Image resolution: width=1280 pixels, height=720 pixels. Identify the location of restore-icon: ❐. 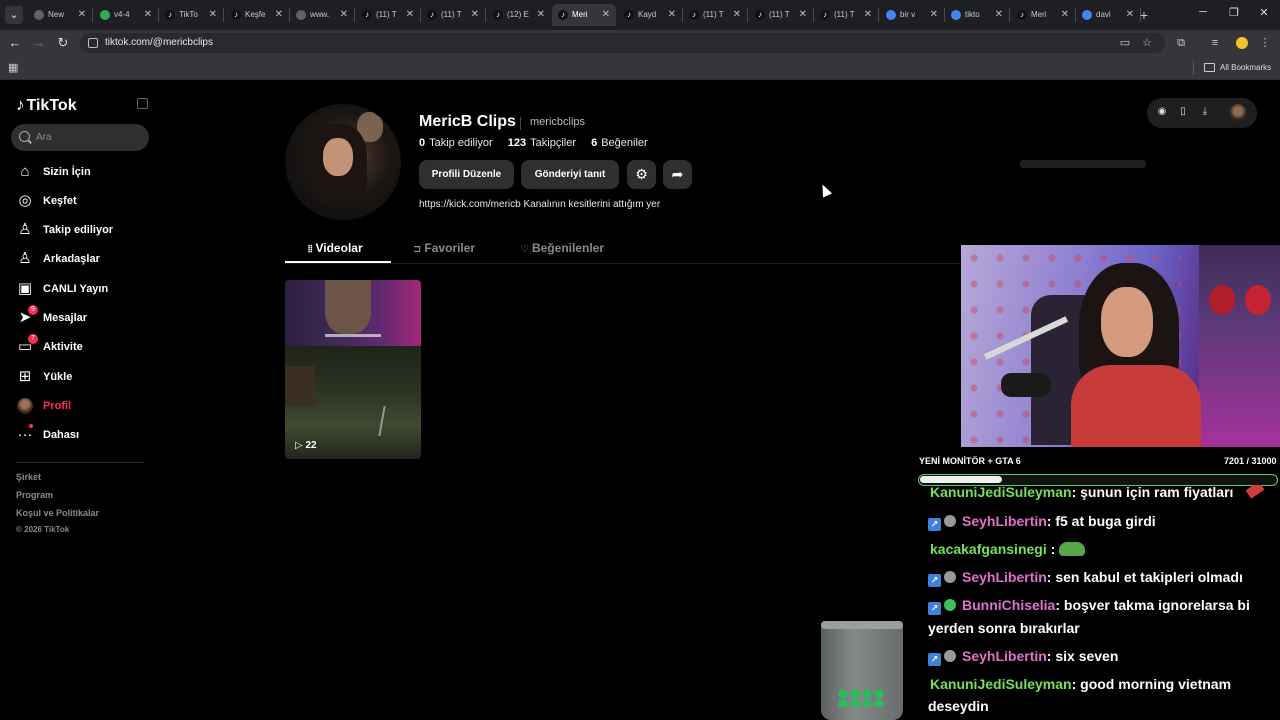
(1234, 12).